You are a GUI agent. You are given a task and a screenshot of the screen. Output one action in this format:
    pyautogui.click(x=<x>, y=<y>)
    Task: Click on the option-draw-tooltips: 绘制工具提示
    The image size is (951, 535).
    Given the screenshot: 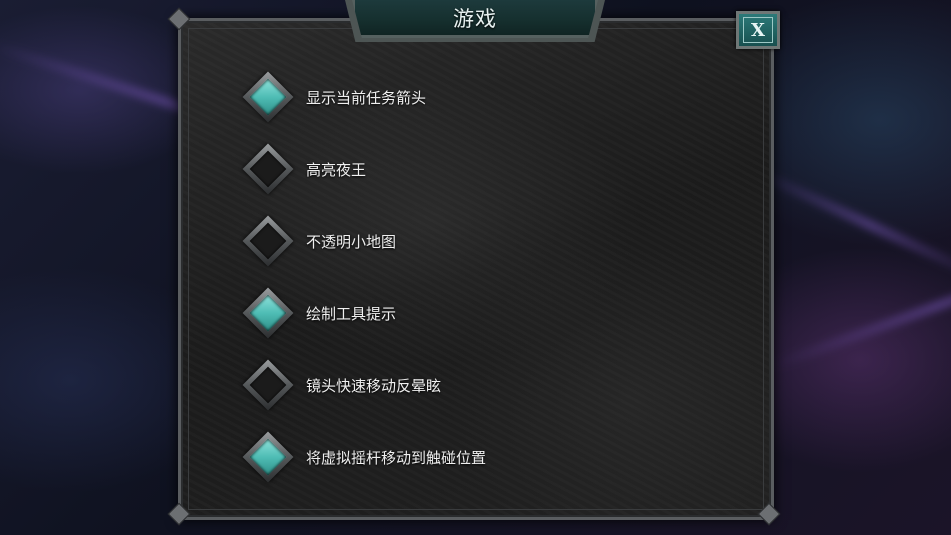 What is the action you would take?
    pyautogui.click(x=318, y=313)
    